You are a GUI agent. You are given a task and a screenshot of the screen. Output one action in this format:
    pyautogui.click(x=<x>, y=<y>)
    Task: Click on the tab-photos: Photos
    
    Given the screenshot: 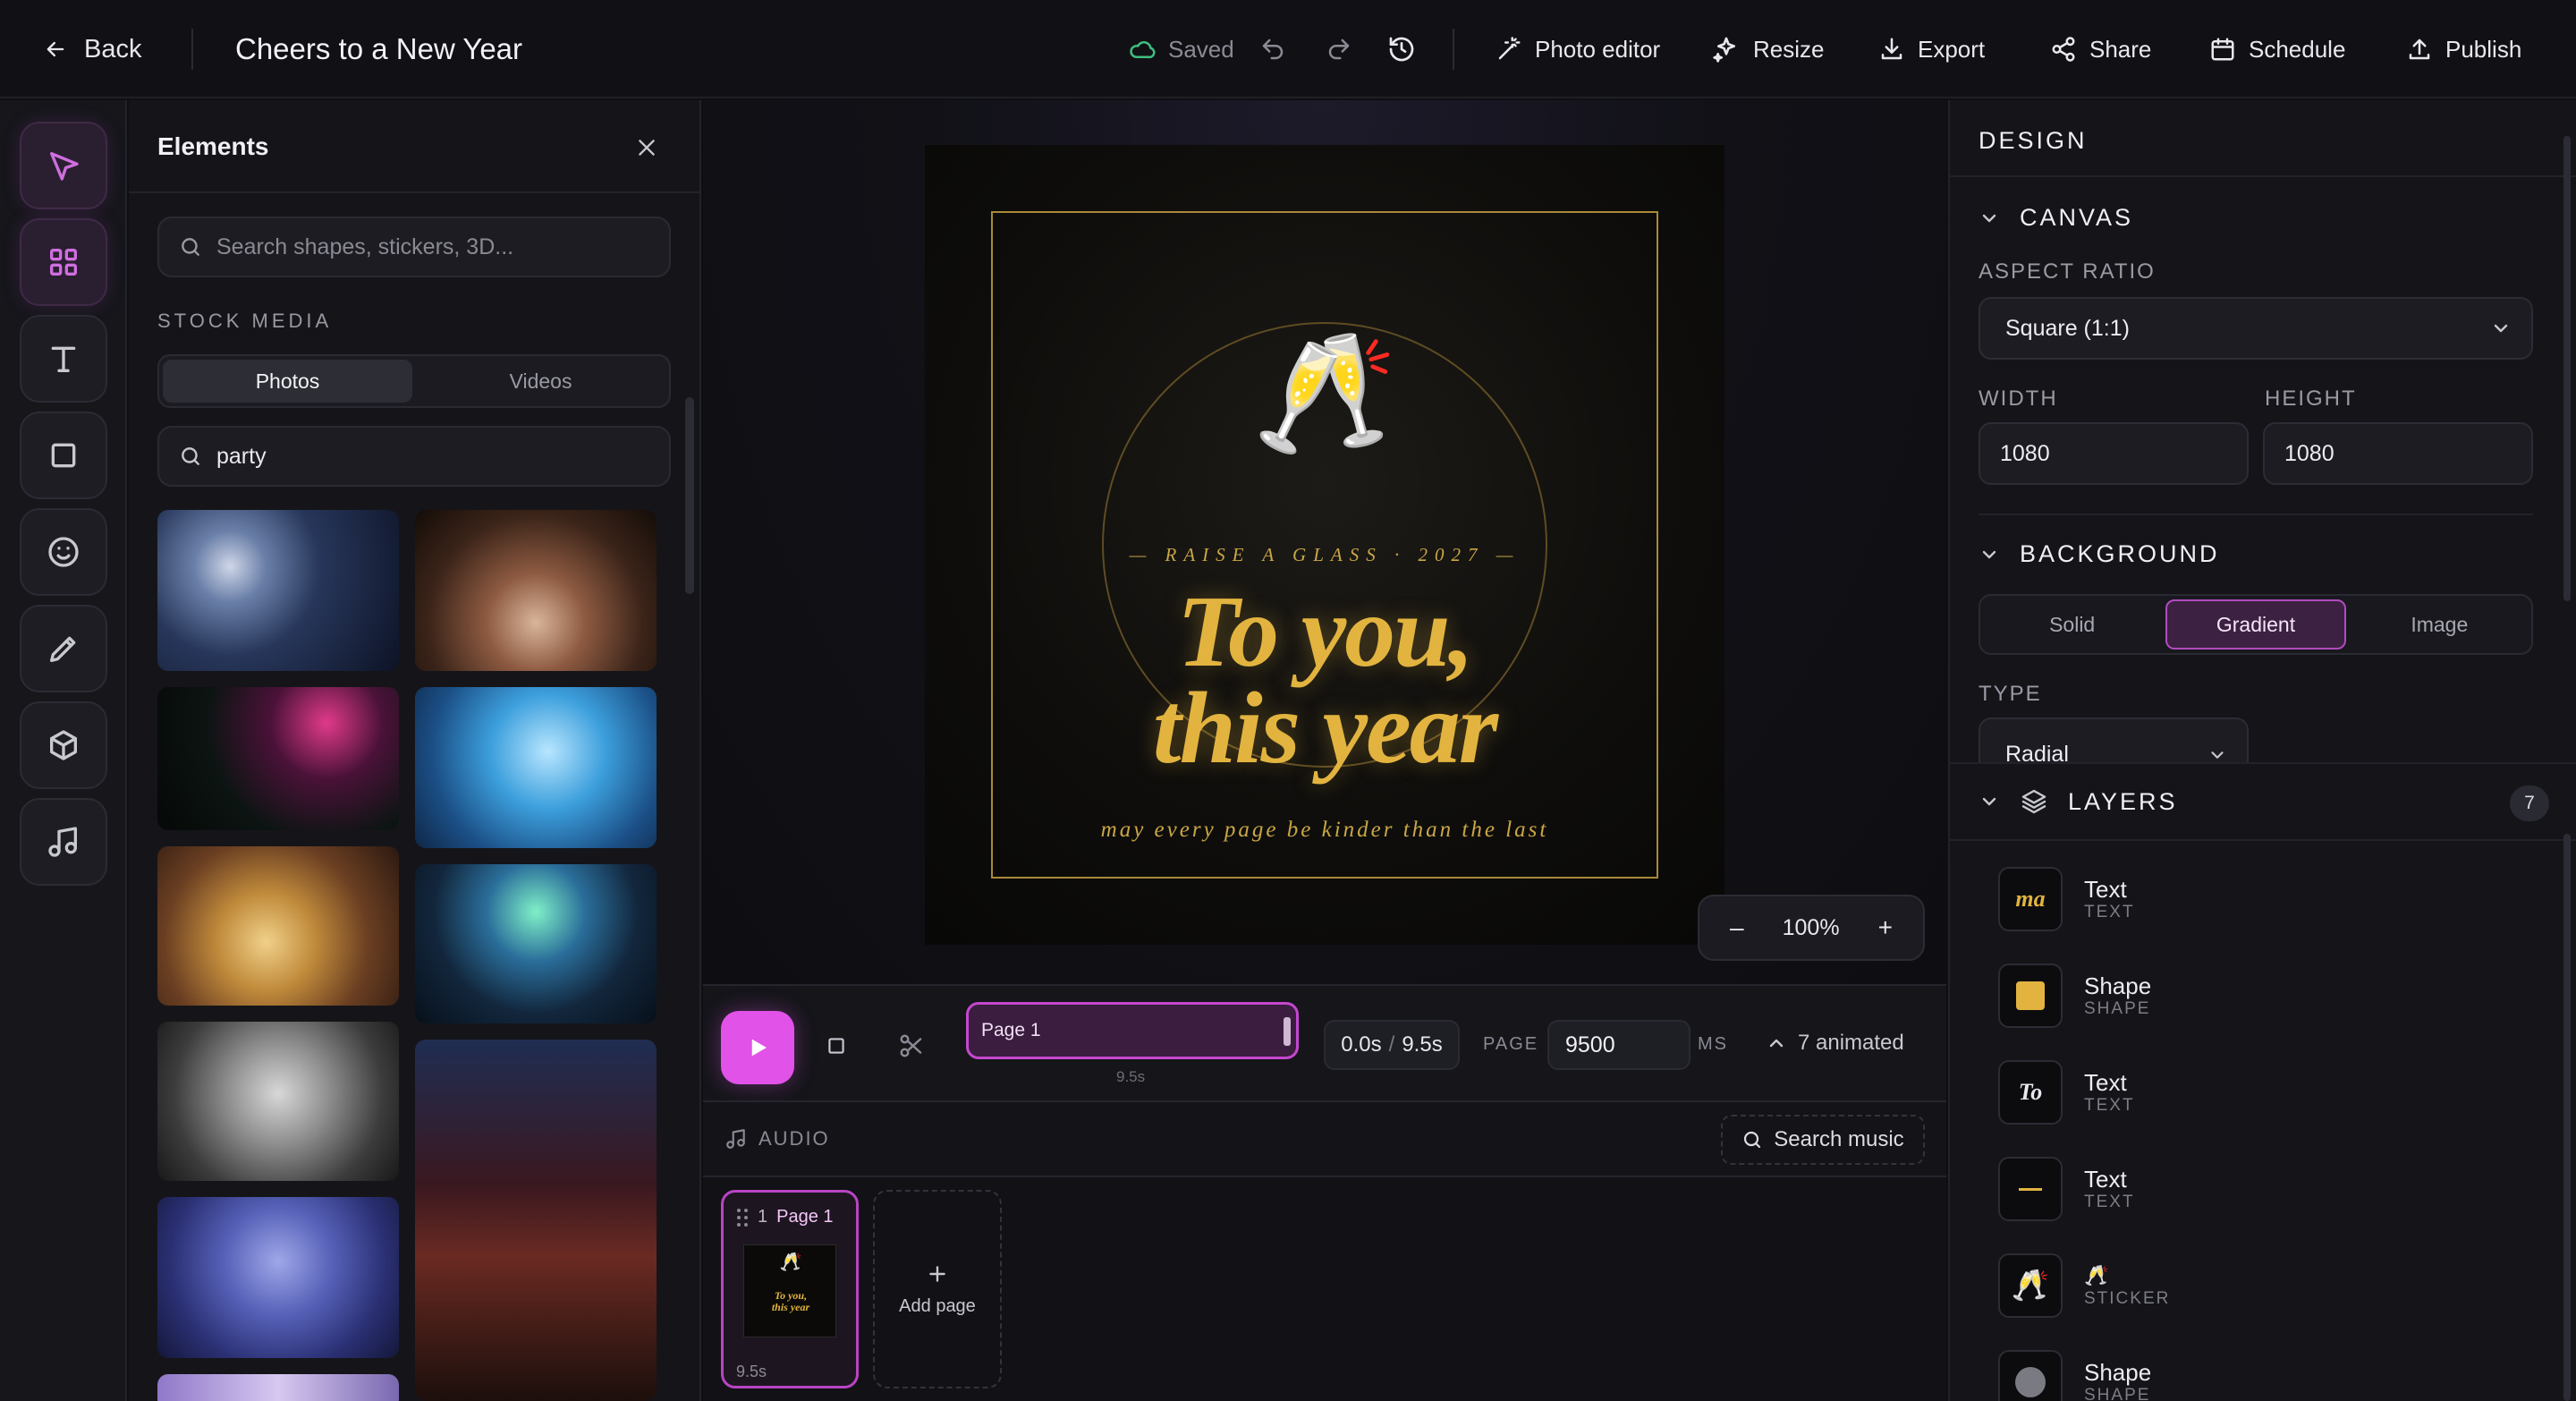 What is the action you would take?
    pyautogui.click(x=287, y=381)
    